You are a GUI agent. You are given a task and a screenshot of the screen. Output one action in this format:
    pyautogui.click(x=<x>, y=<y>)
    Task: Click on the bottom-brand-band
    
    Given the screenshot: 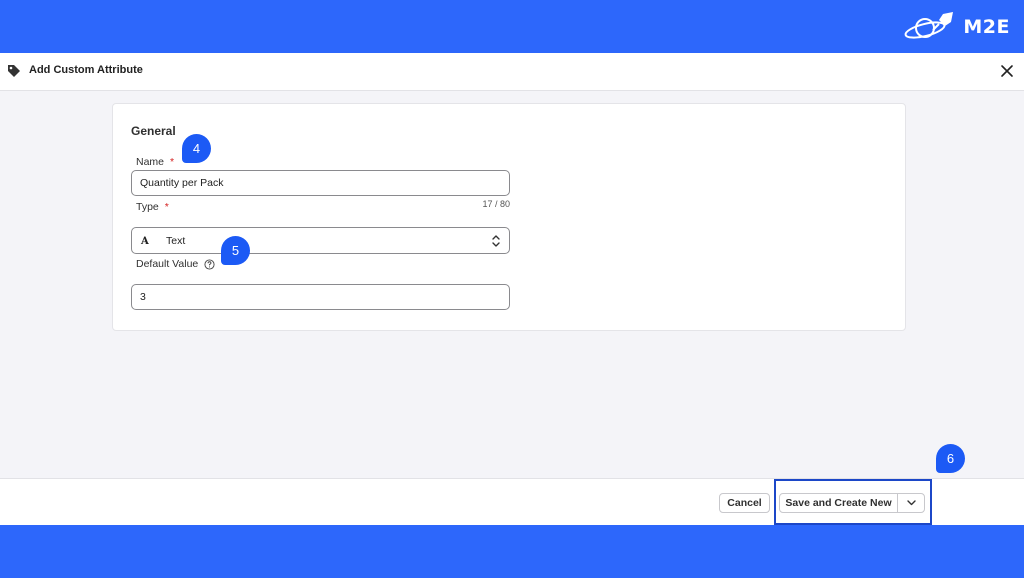 What is the action you would take?
    pyautogui.click(x=512, y=551)
    